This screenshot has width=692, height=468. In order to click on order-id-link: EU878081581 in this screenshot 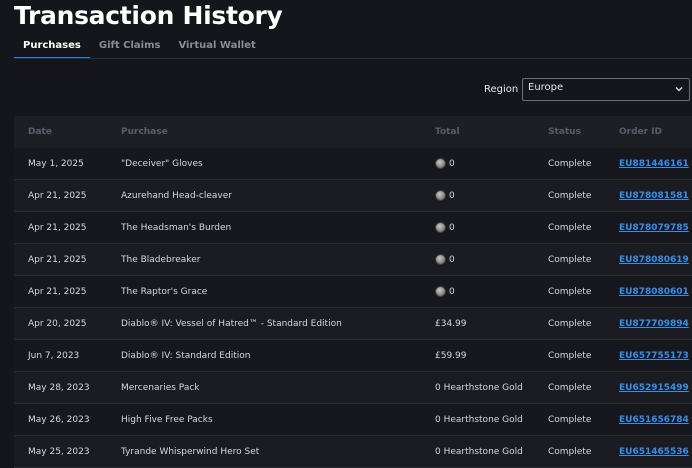, I will do `click(654, 196)`.